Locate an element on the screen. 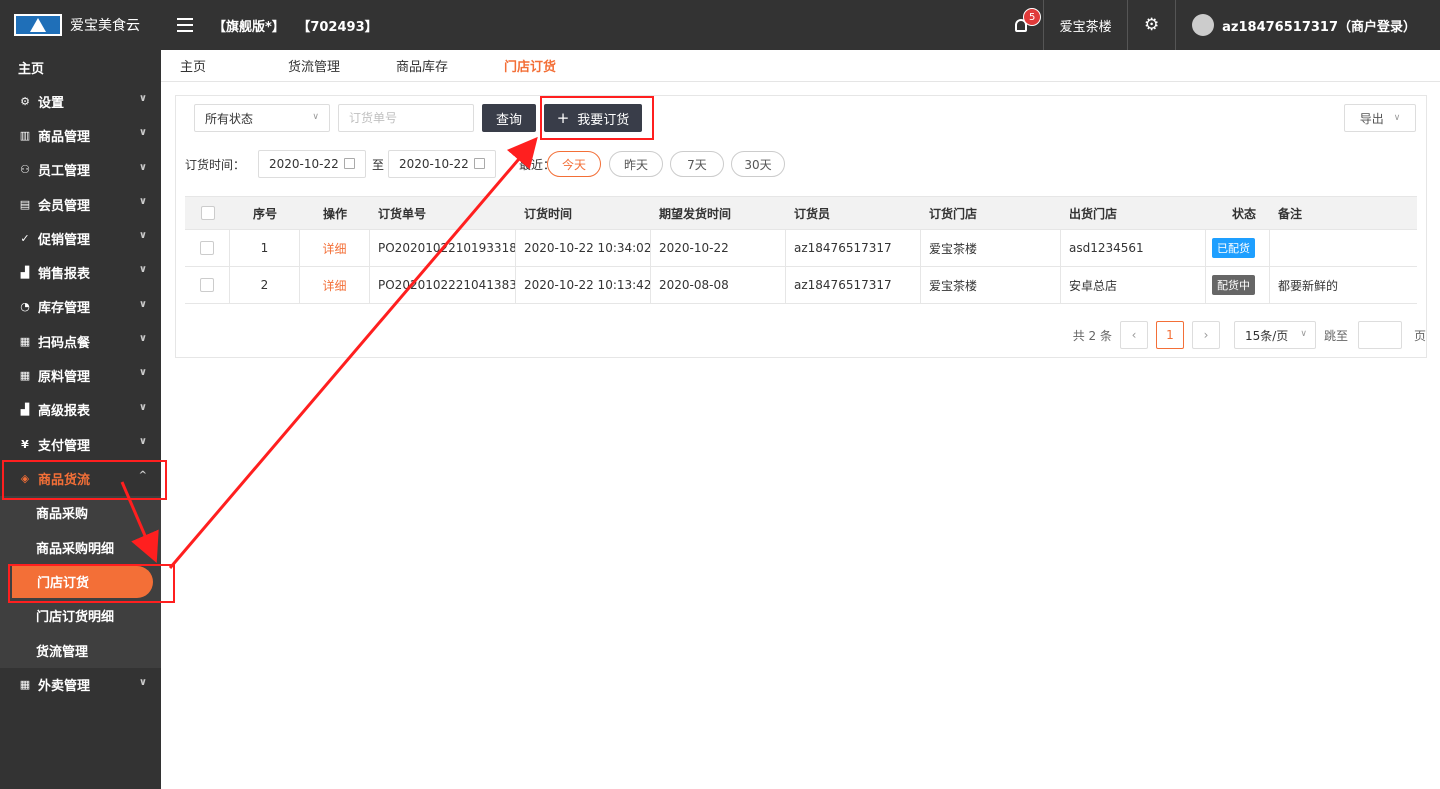 This screenshot has width=1440, height=789. settings-button: ⚙ is located at coordinates (1152, 25).